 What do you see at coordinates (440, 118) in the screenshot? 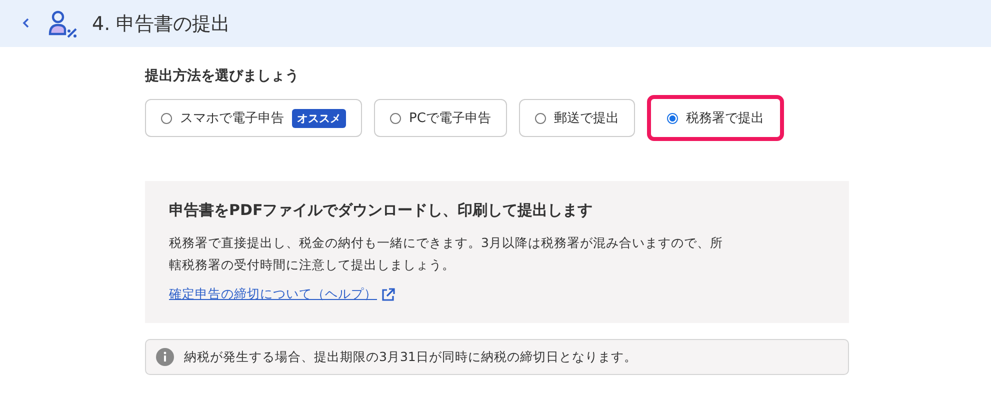
I see `submission-option: PCで電子申告` at bounding box center [440, 118].